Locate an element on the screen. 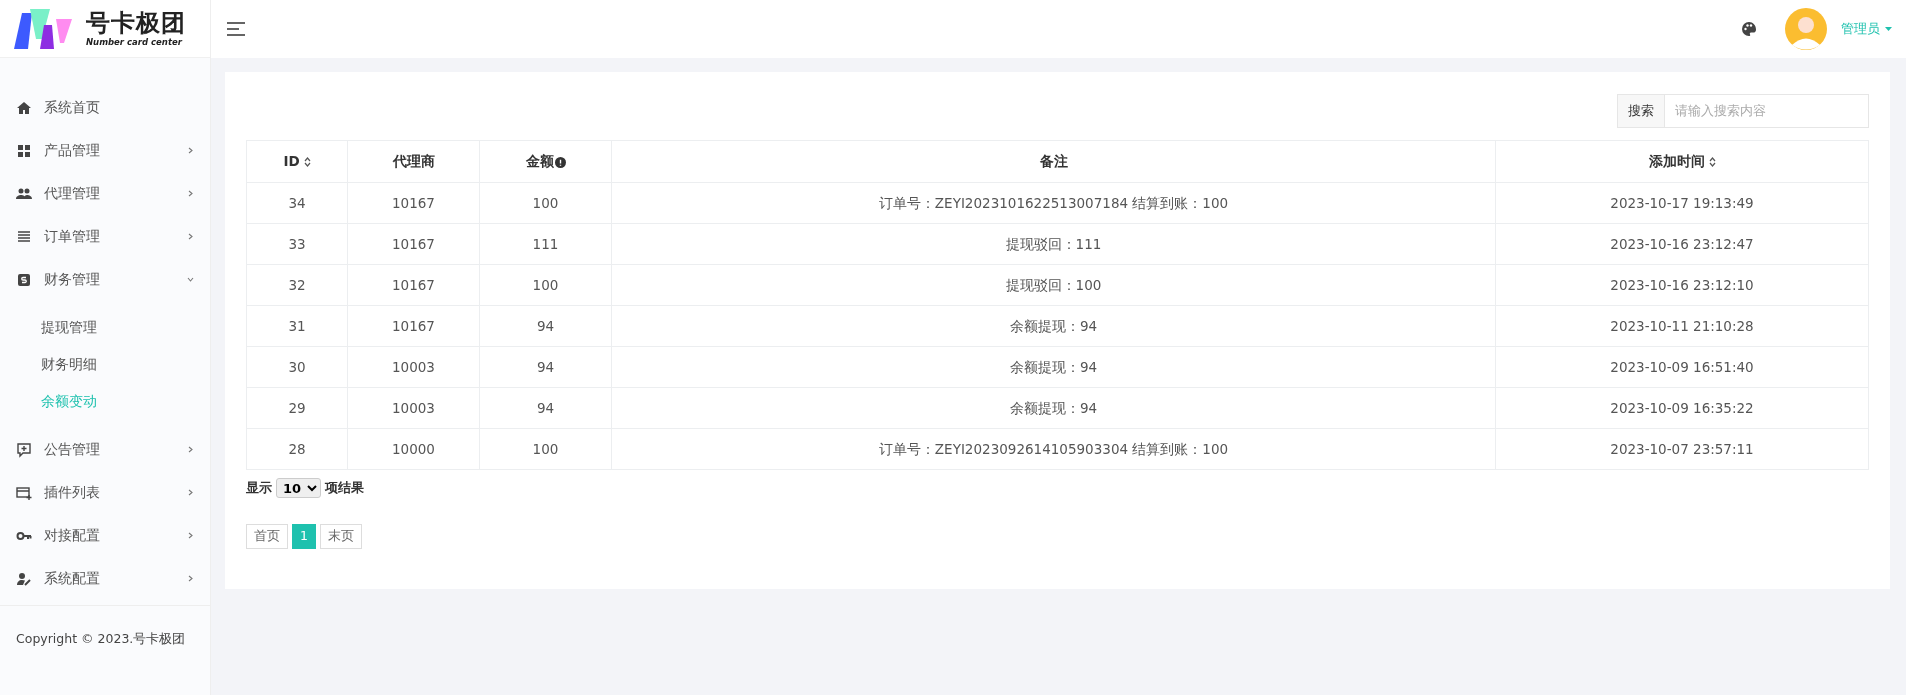 This screenshot has height=695, width=1906. menu-item: 产品管理 is located at coordinates (105, 150).